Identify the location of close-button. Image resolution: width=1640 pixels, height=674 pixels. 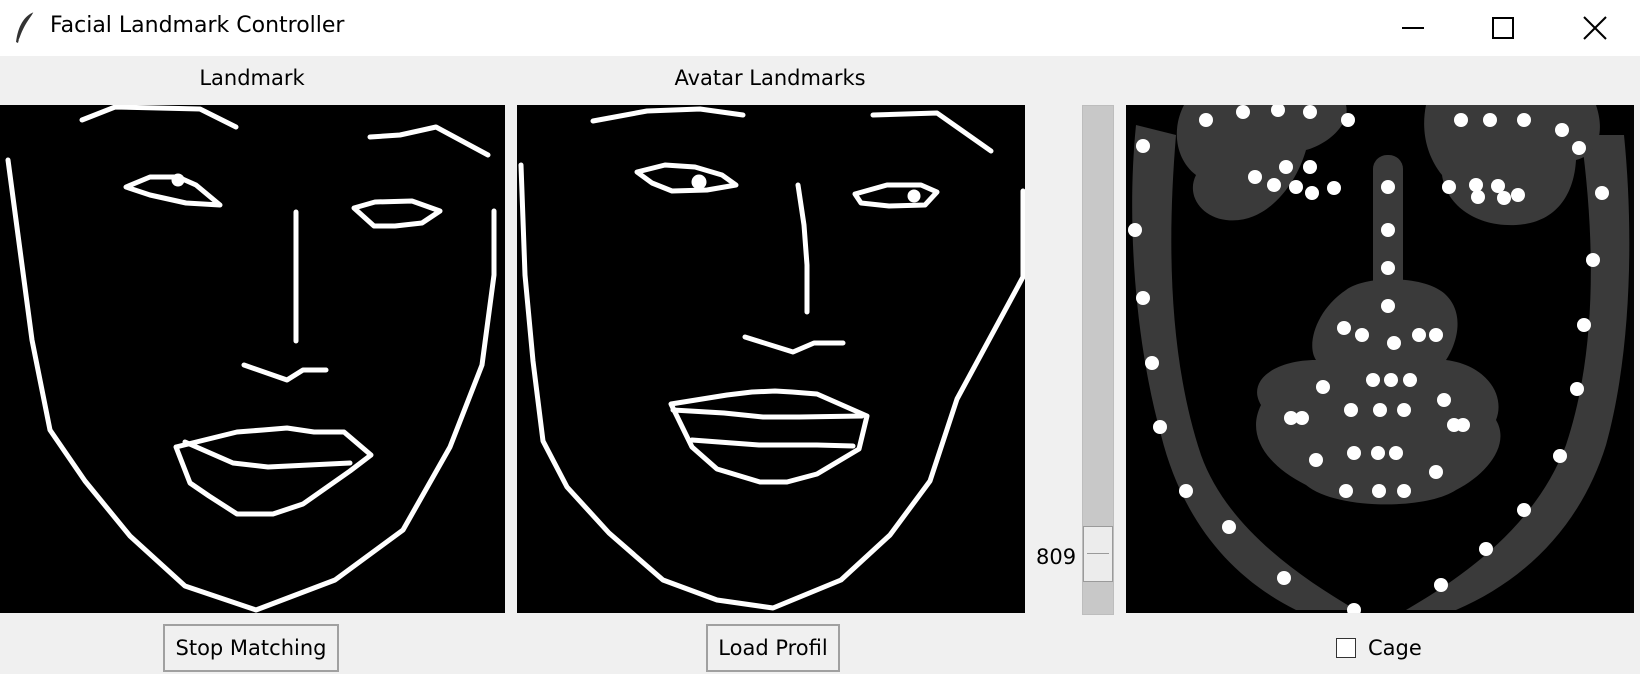
(1595, 28).